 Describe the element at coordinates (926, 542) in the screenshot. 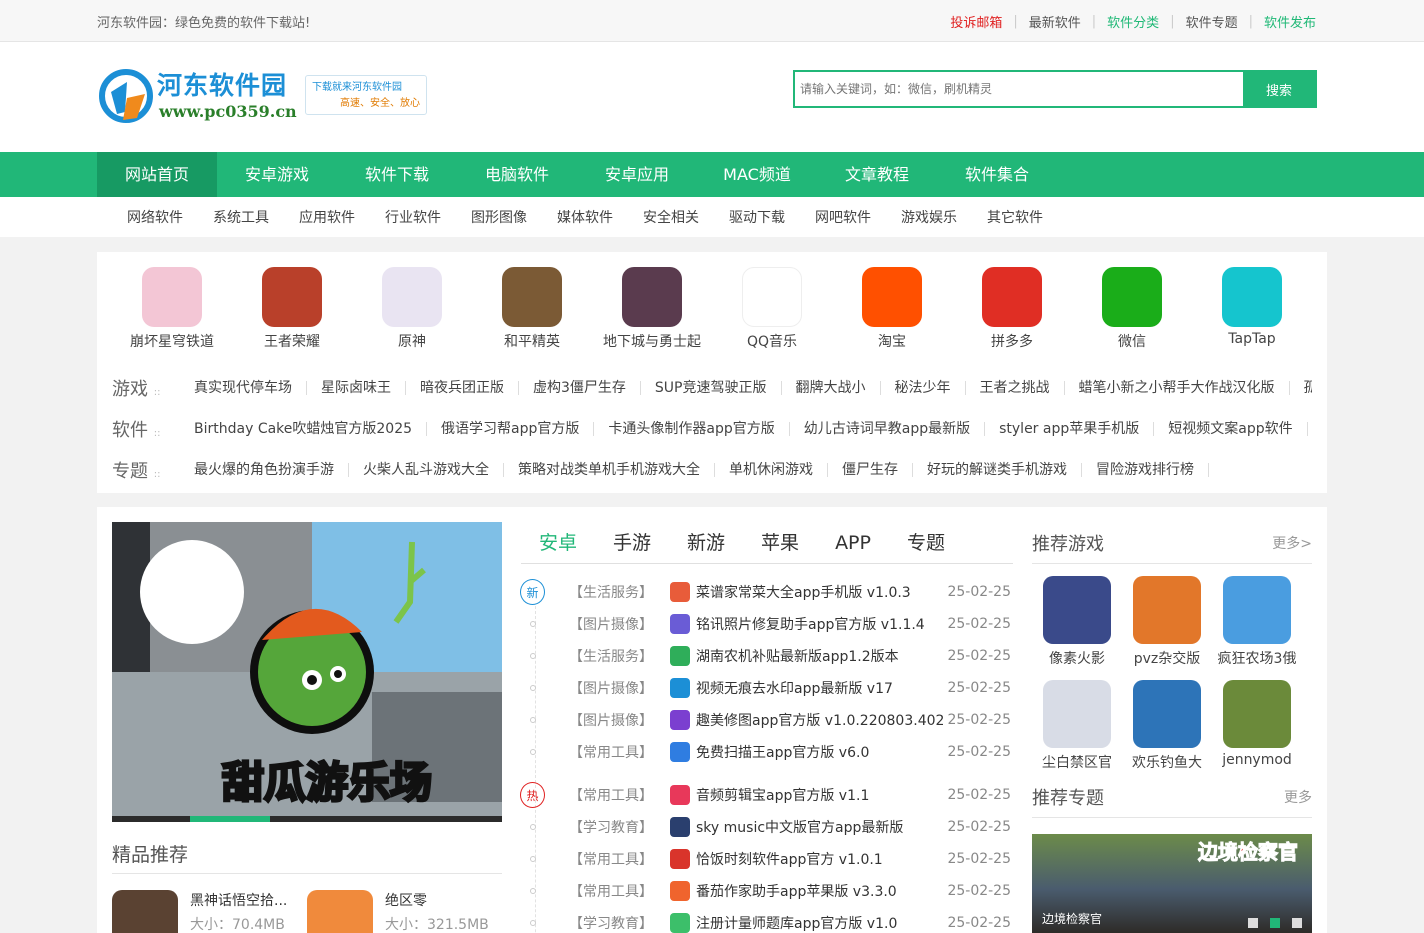

I see `tab-topics: 专题` at that location.